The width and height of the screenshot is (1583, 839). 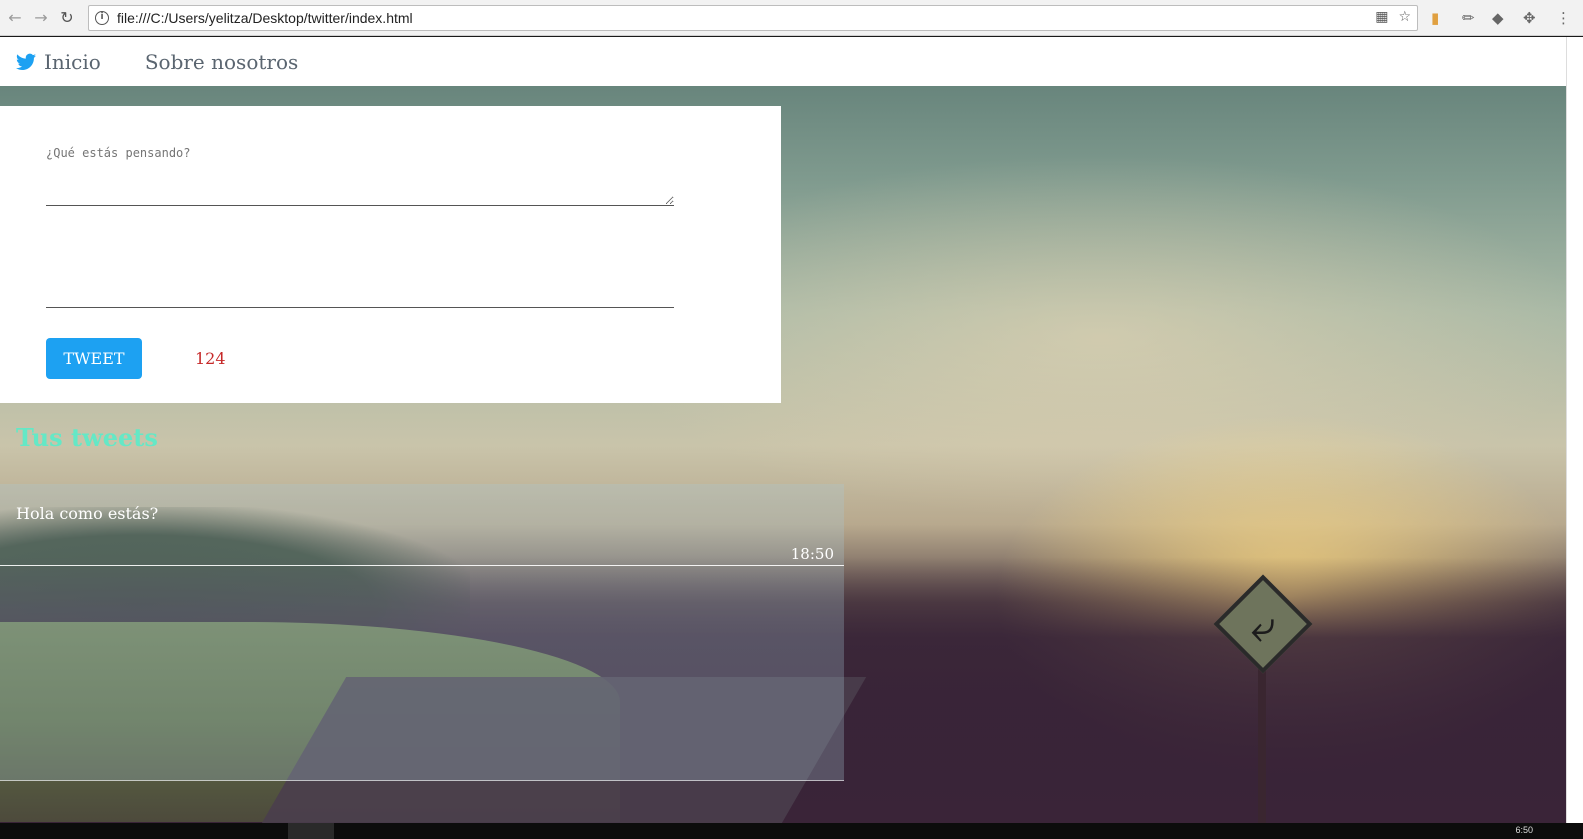 I want to click on layers-icon: ◆, so click(x=1498, y=18).